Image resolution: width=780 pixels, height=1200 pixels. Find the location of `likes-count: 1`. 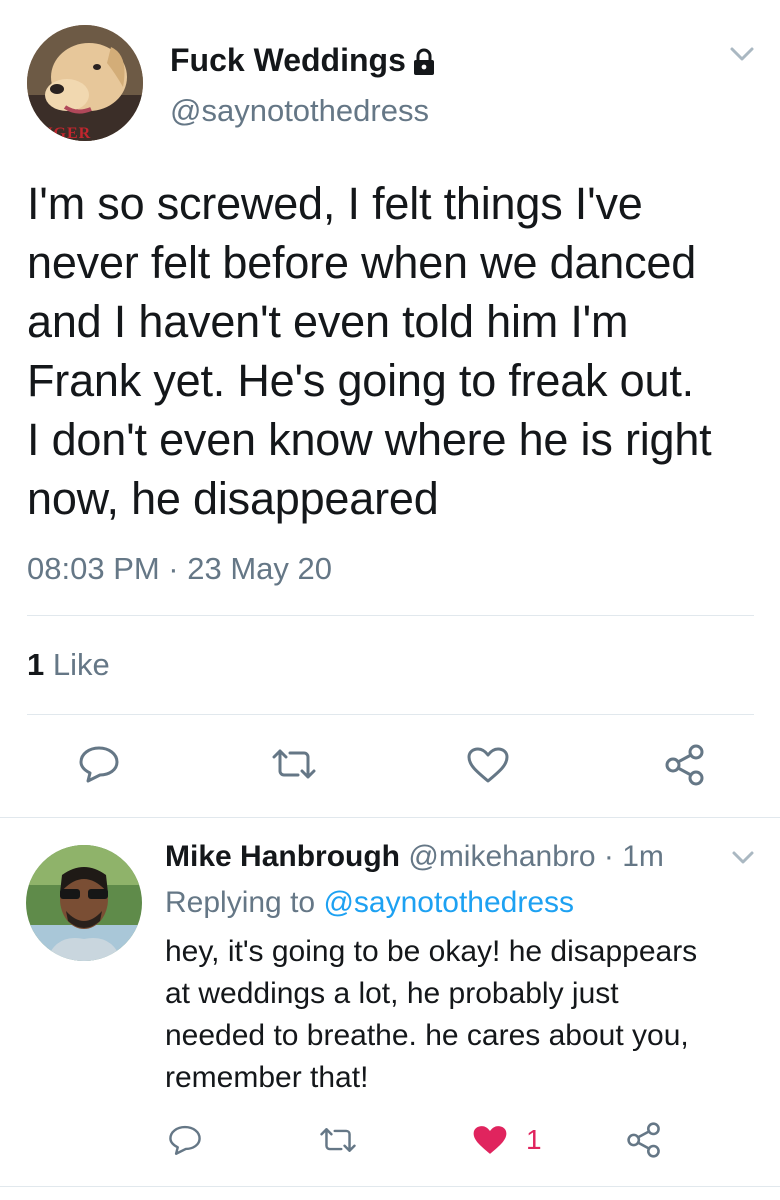

likes-count: 1 is located at coordinates (36, 664).